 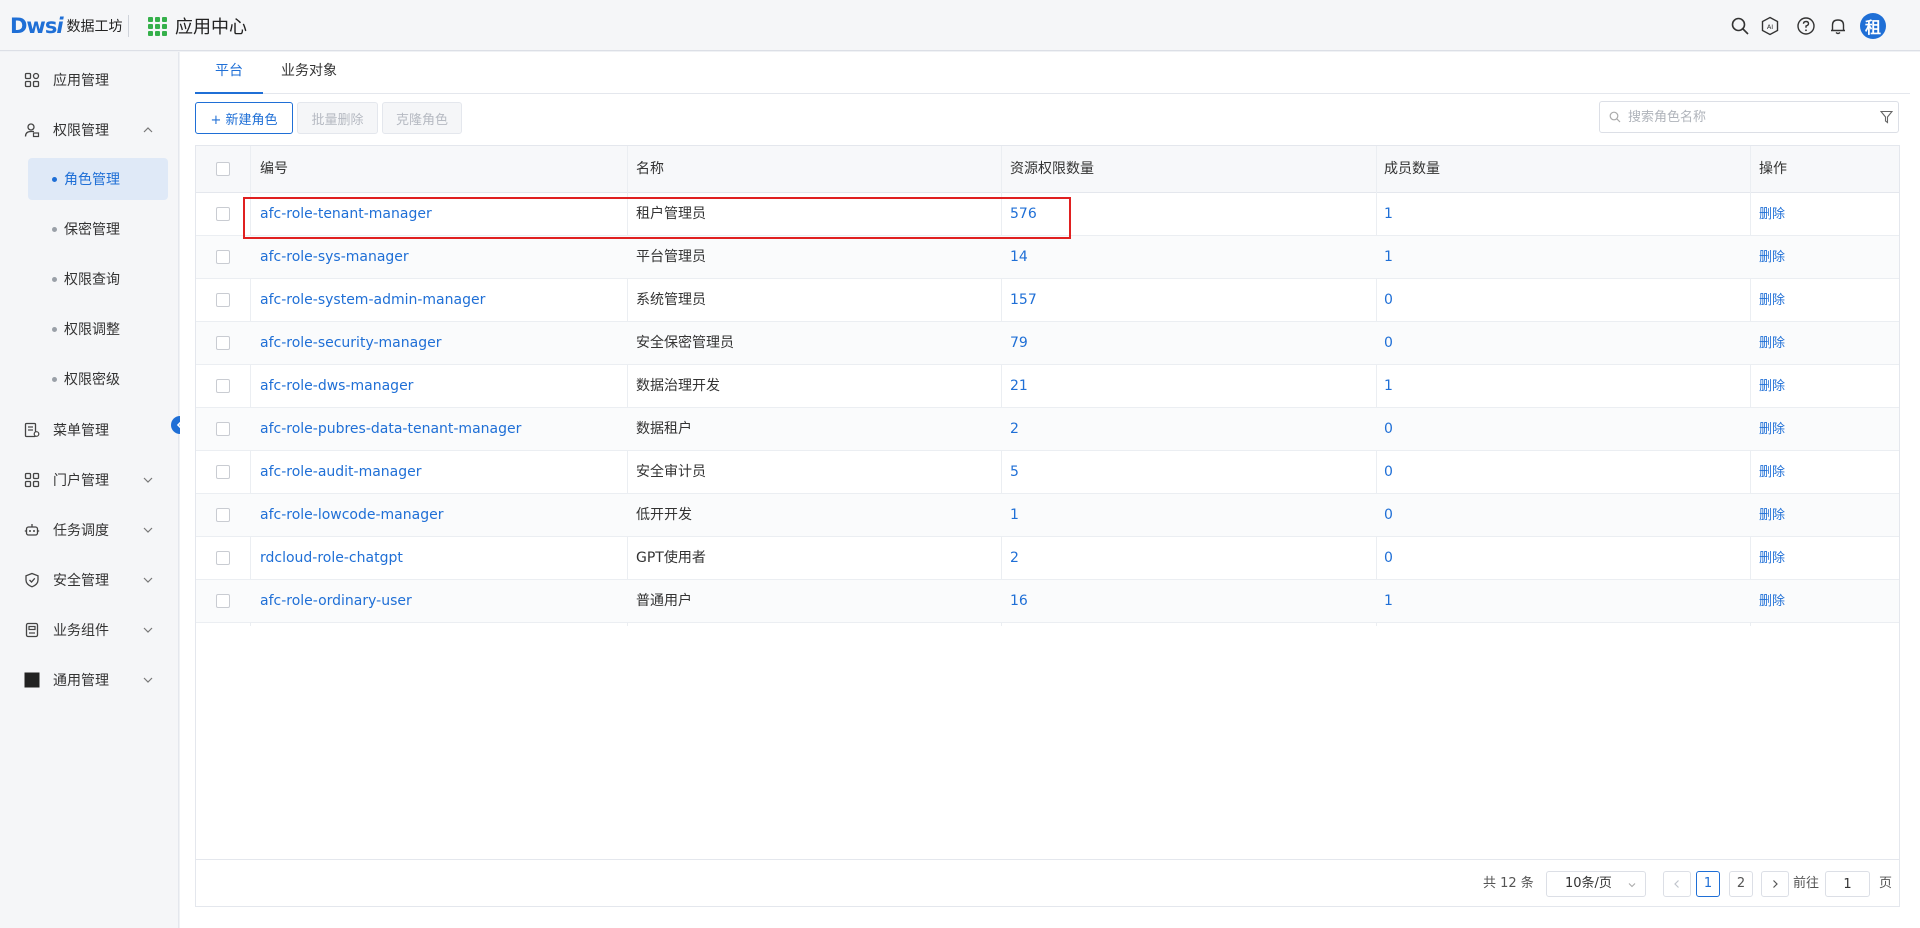 I want to click on app-center: 应用中心, so click(x=197, y=26).